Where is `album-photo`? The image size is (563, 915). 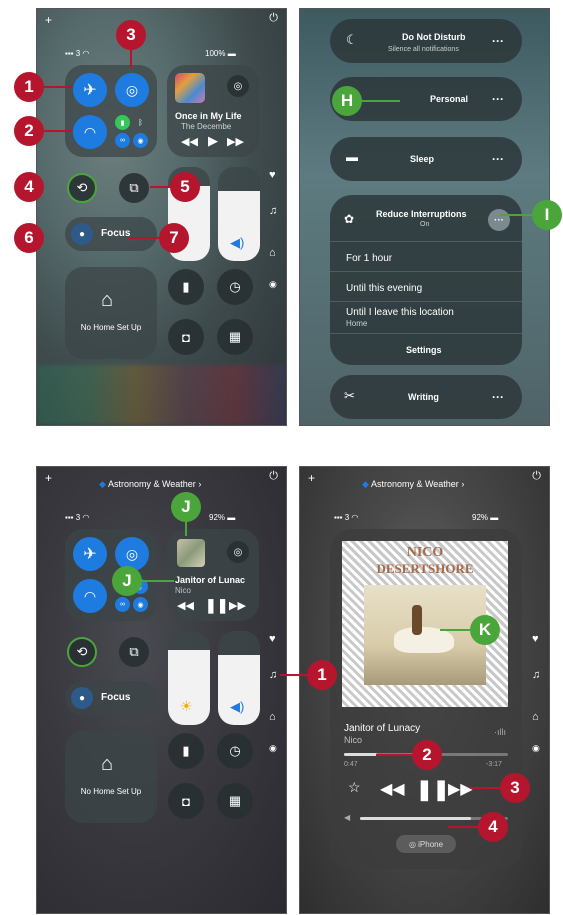
album-photo is located at coordinates (425, 635).